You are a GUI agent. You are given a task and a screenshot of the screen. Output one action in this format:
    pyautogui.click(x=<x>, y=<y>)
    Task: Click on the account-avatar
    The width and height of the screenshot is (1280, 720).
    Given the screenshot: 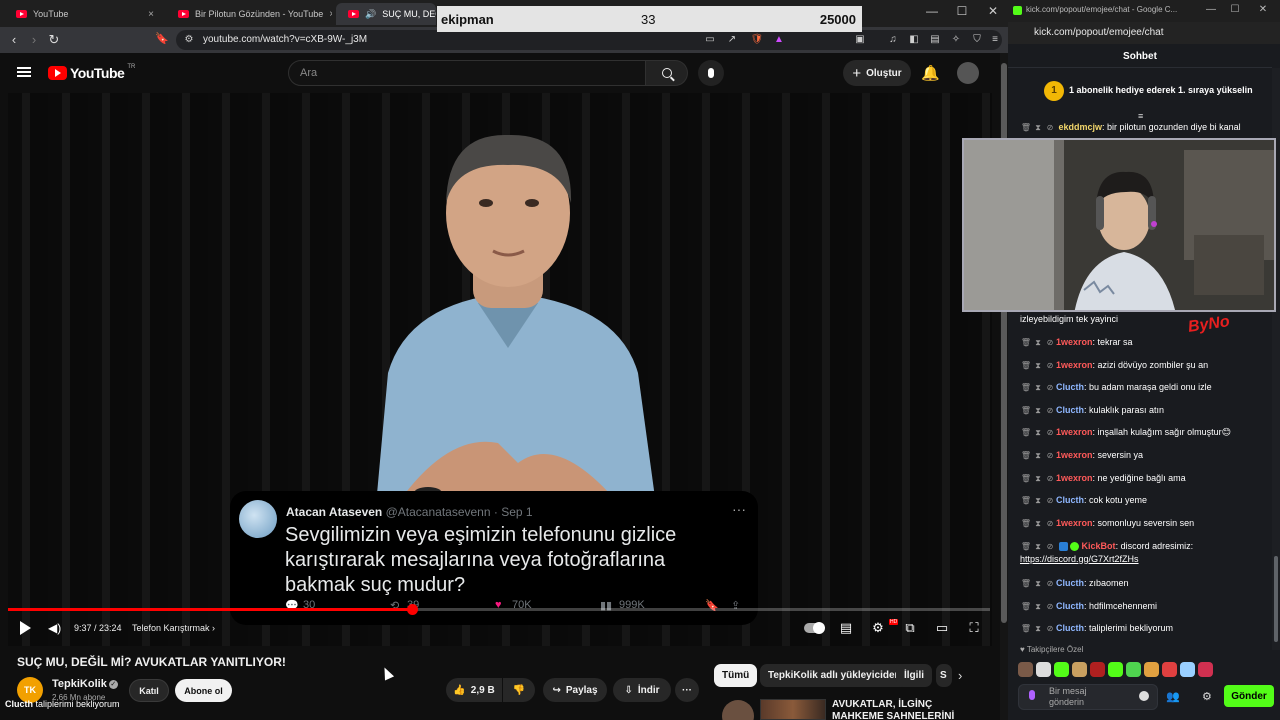 What is the action you would take?
    pyautogui.click(x=968, y=73)
    